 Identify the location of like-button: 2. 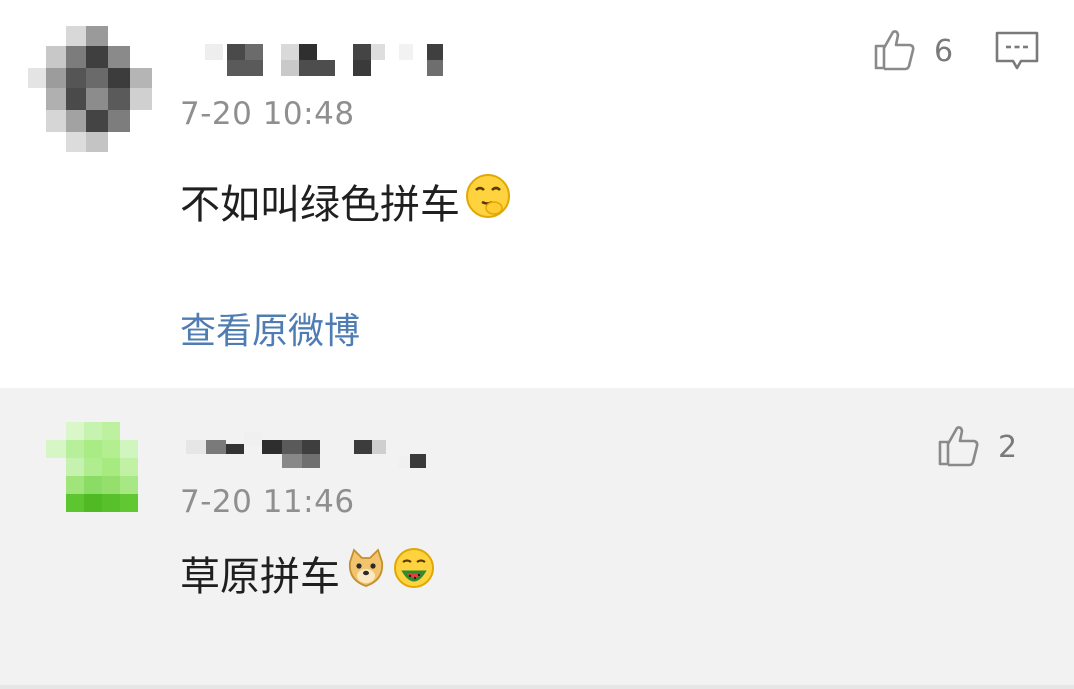
(976, 447).